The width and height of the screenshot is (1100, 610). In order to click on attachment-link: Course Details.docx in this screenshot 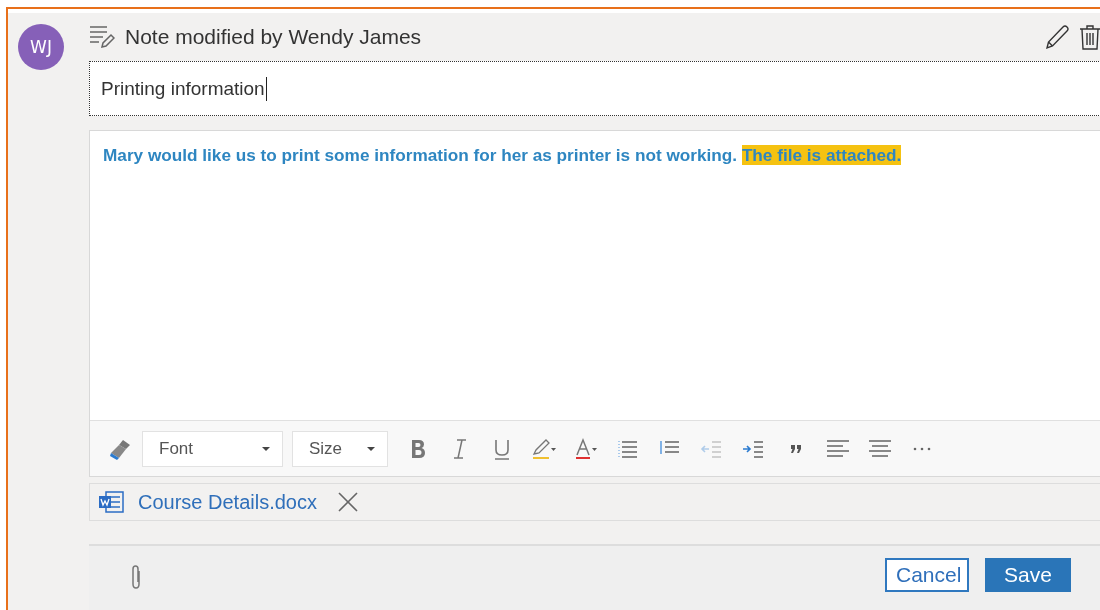, I will do `click(227, 502)`.